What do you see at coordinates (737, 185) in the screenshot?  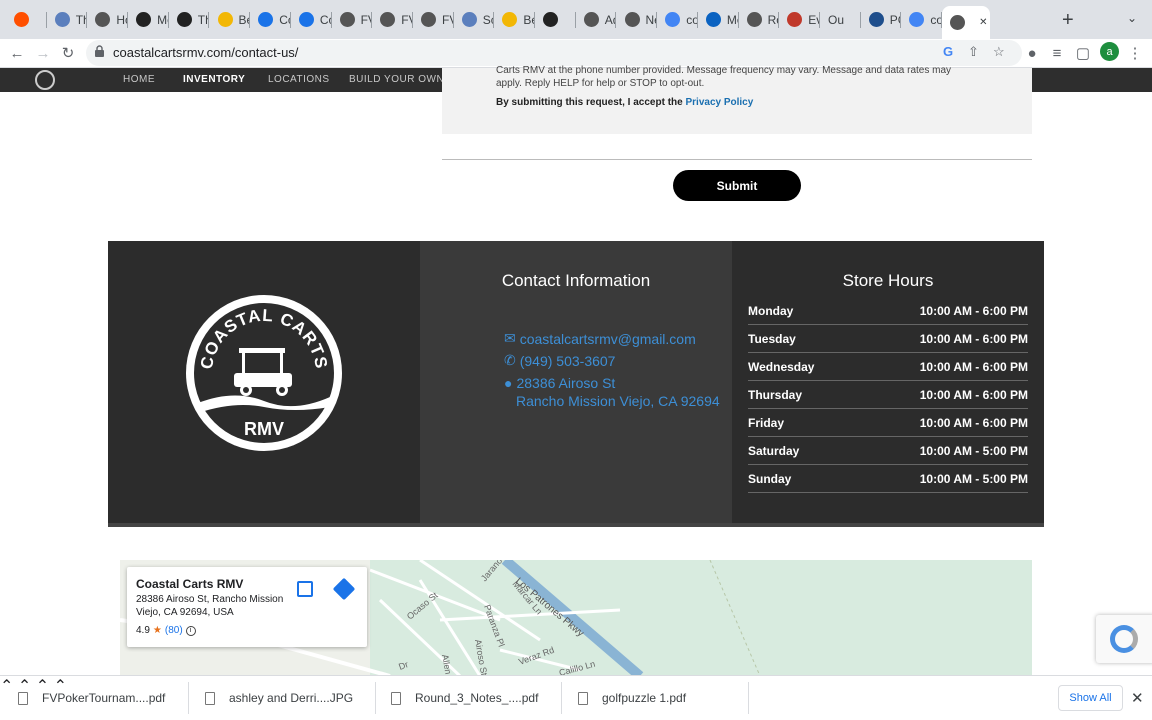 I see `submit-button: Submit` at bounding box center [737, 185].